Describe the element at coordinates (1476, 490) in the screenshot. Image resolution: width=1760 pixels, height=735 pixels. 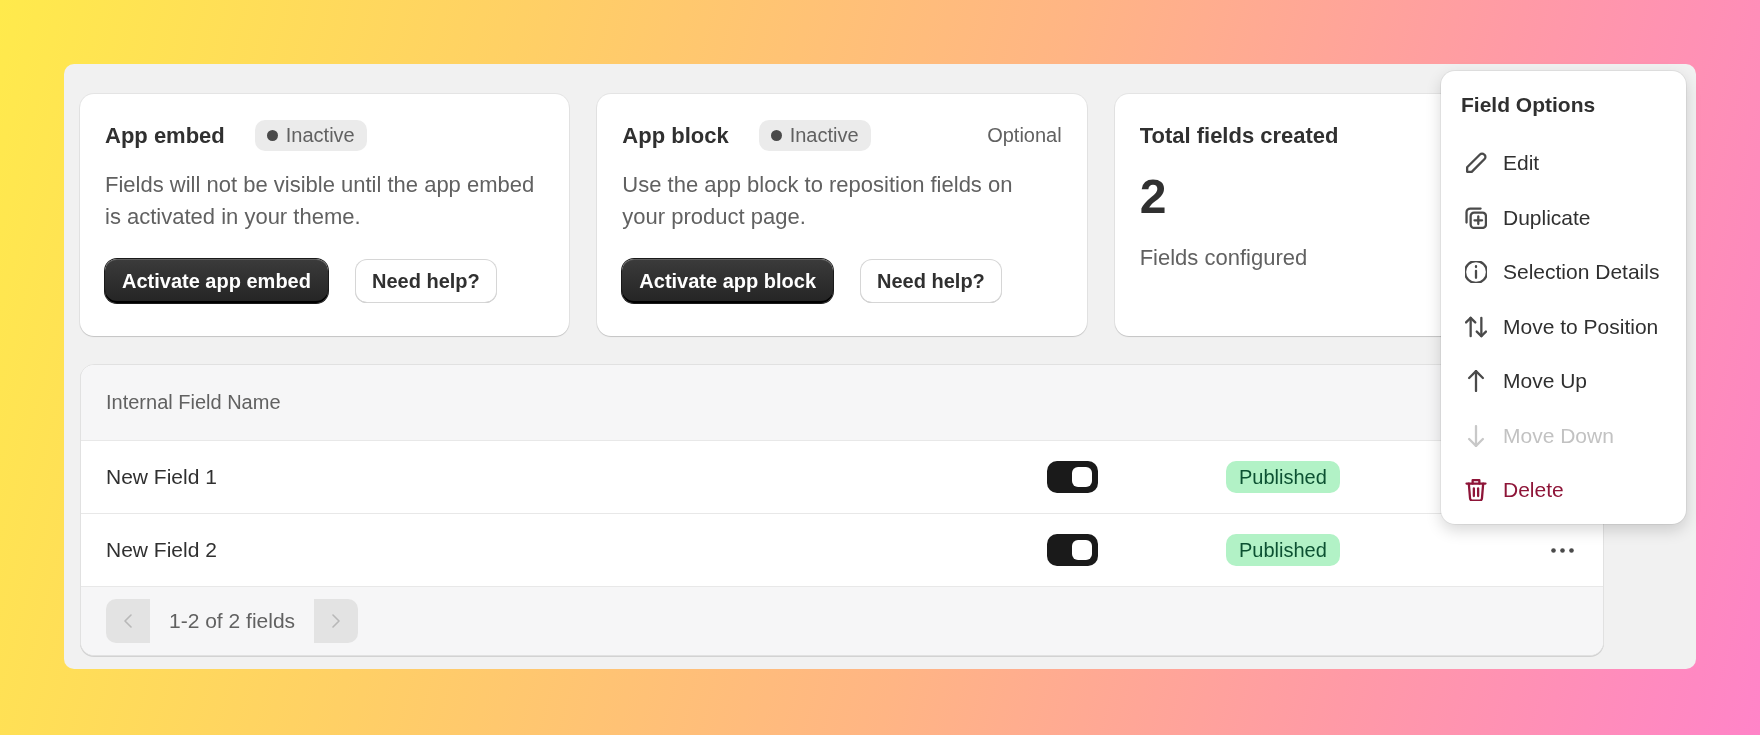
I see `trash-icon` at that location.